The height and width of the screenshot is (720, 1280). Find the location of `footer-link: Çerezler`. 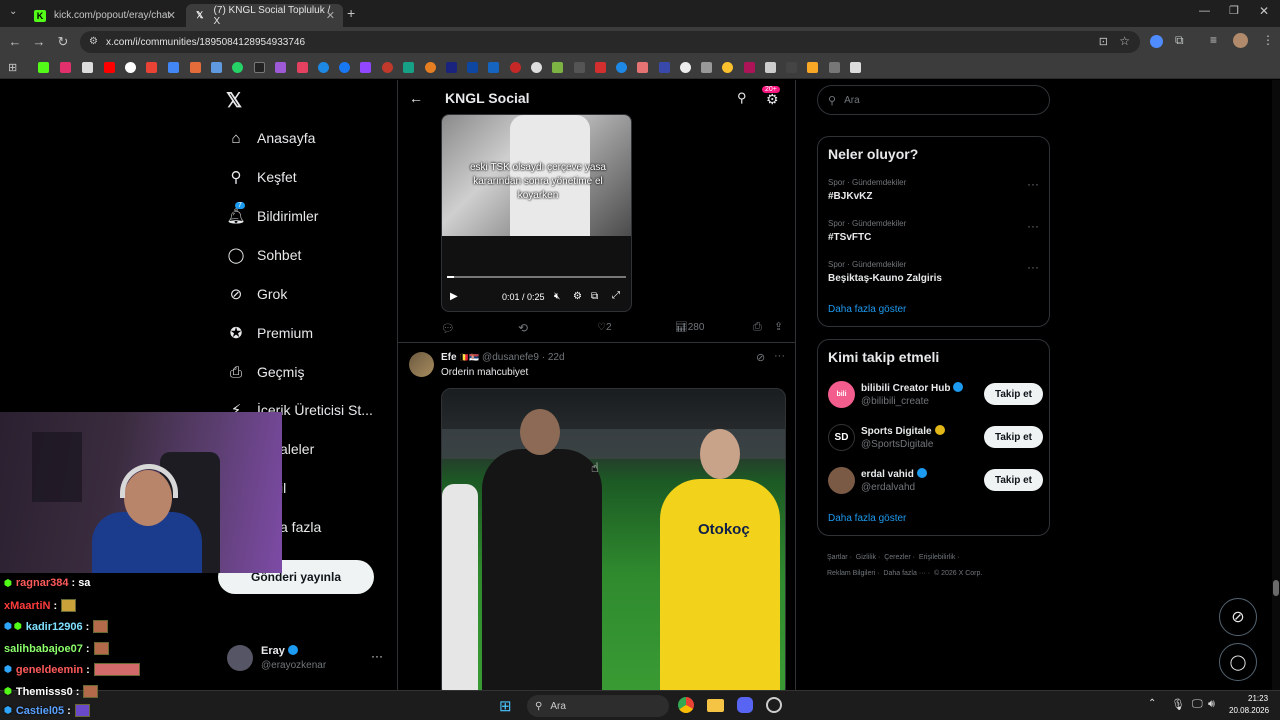

footer-link: Çerezler is located at coordinates (897, 557).